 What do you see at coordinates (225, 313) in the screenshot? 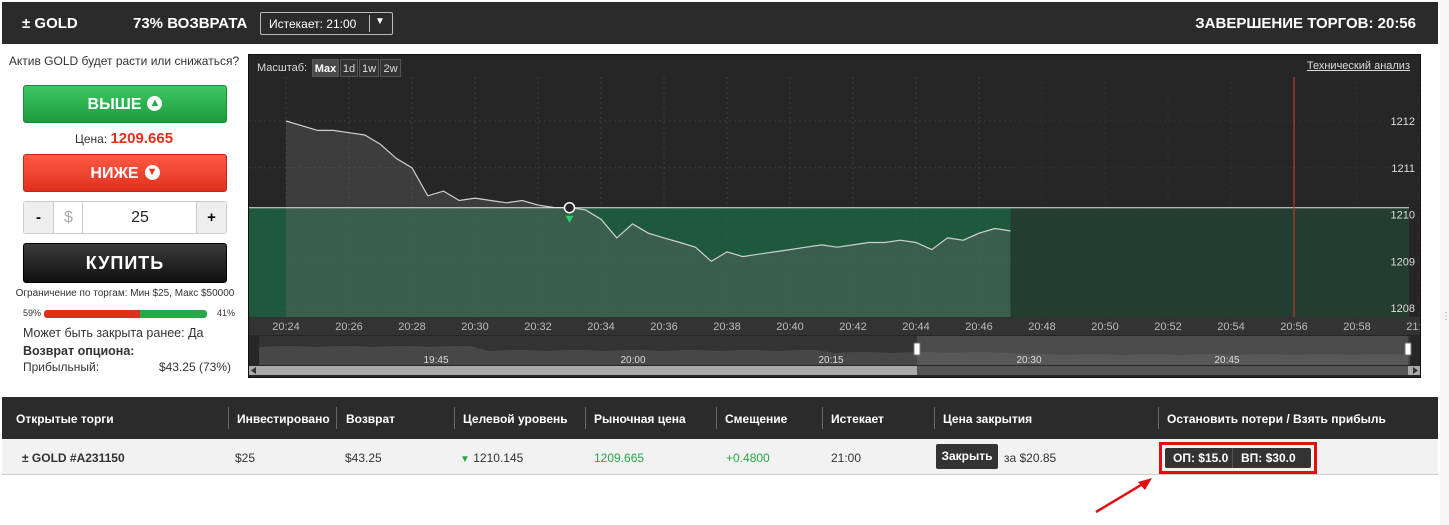
I see `ratio-right: 41%` at bounding box center [225, 313].